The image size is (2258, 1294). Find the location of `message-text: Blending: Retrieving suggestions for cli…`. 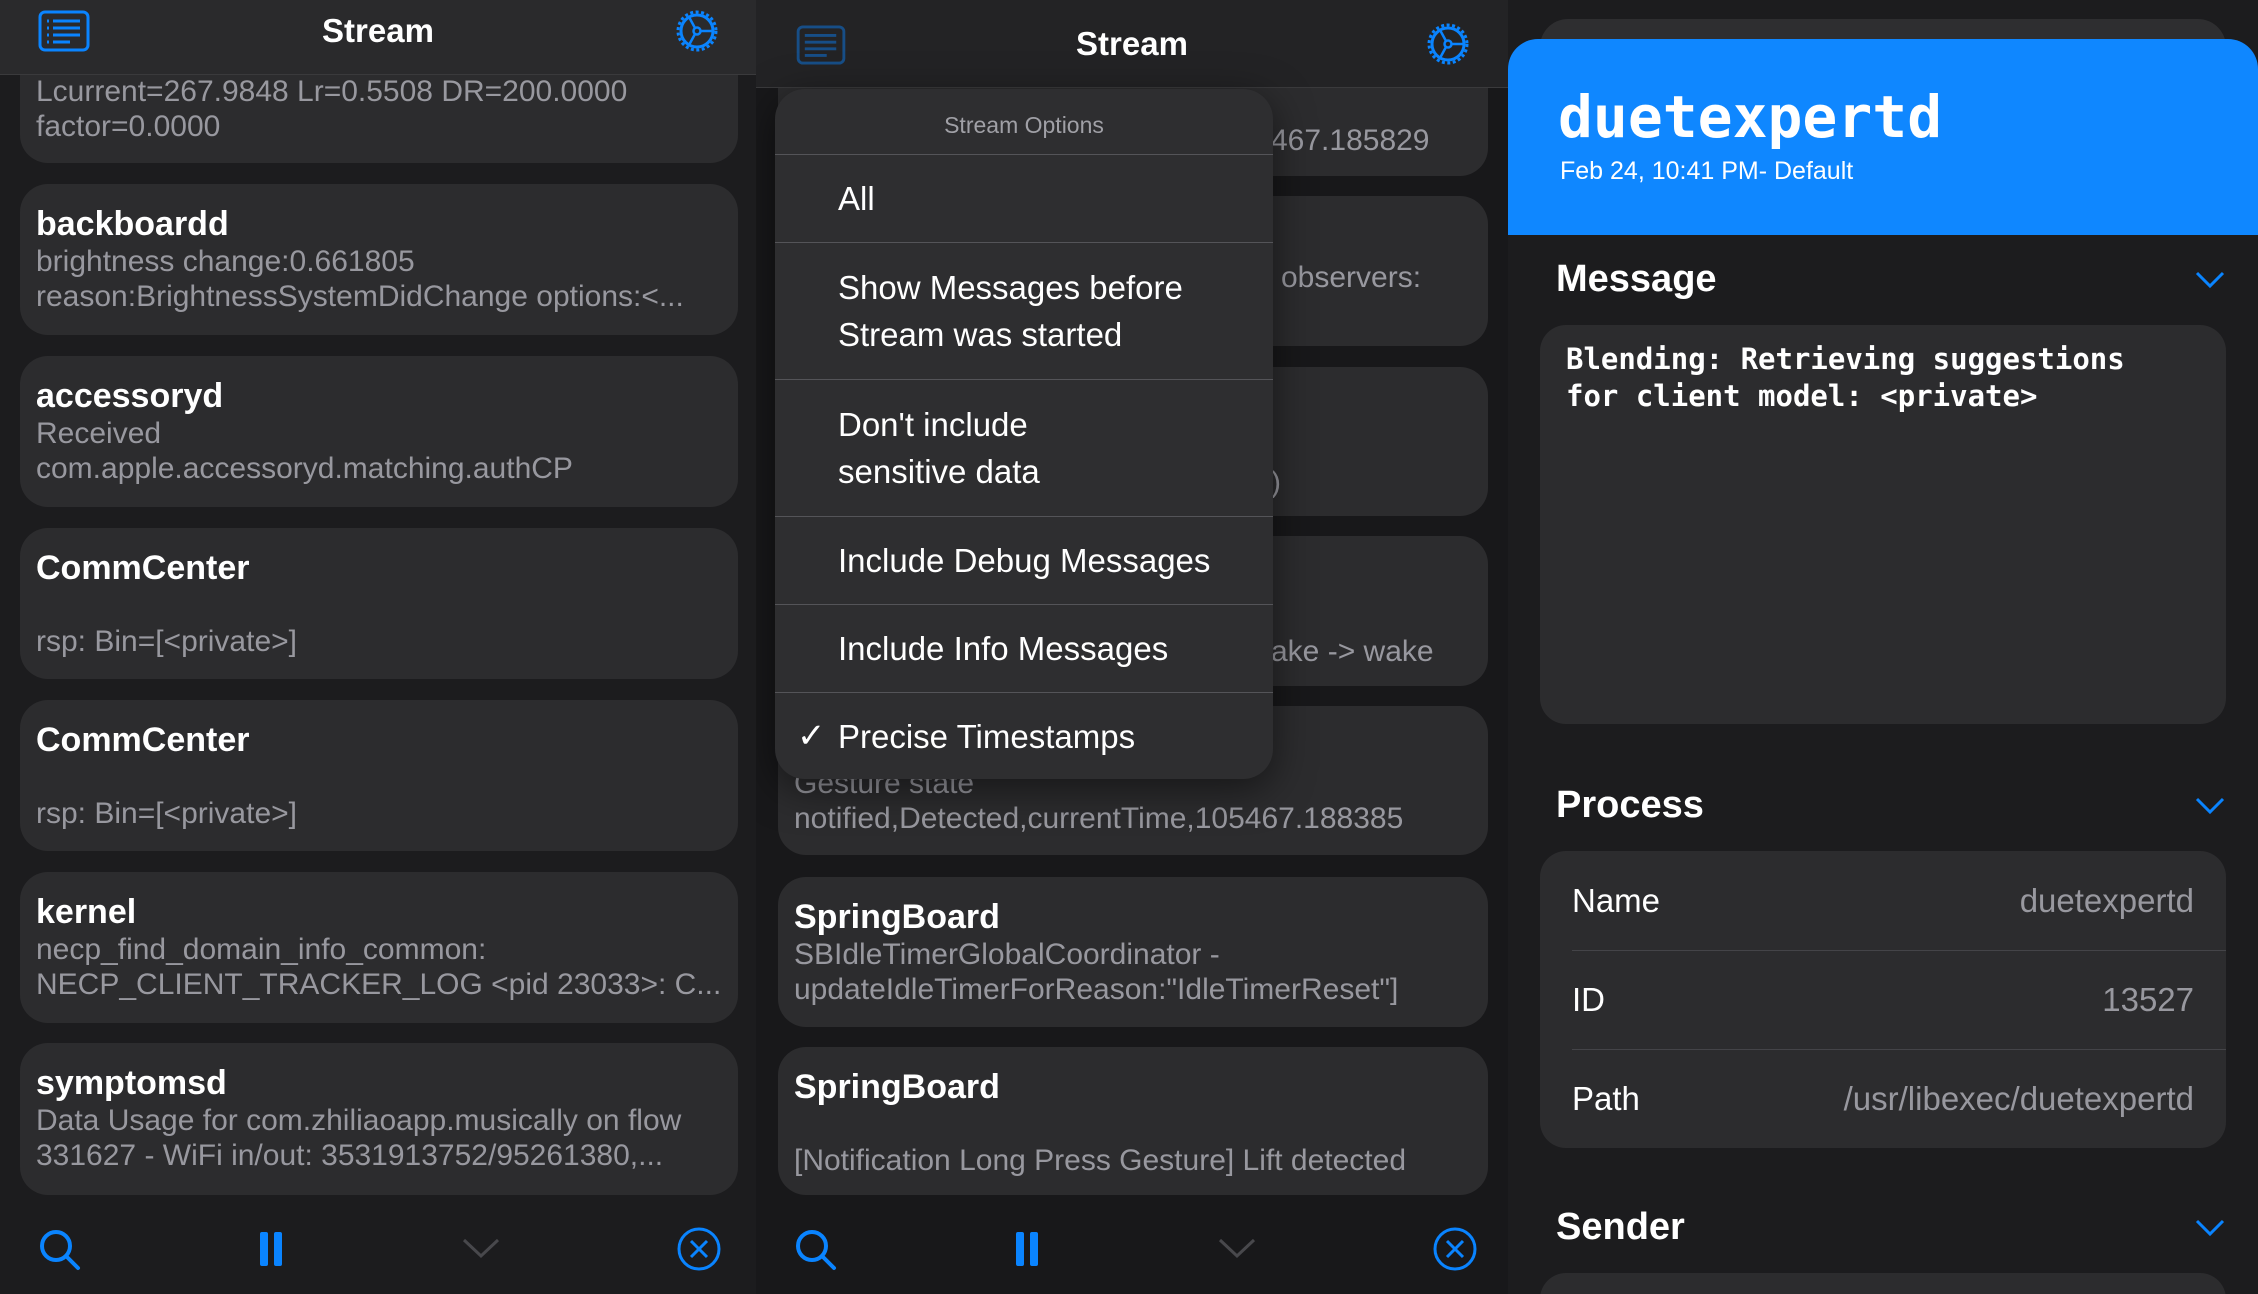

message-text: Blending: Retrieving suggestions for cli… is located at coordinates (1883, 524).